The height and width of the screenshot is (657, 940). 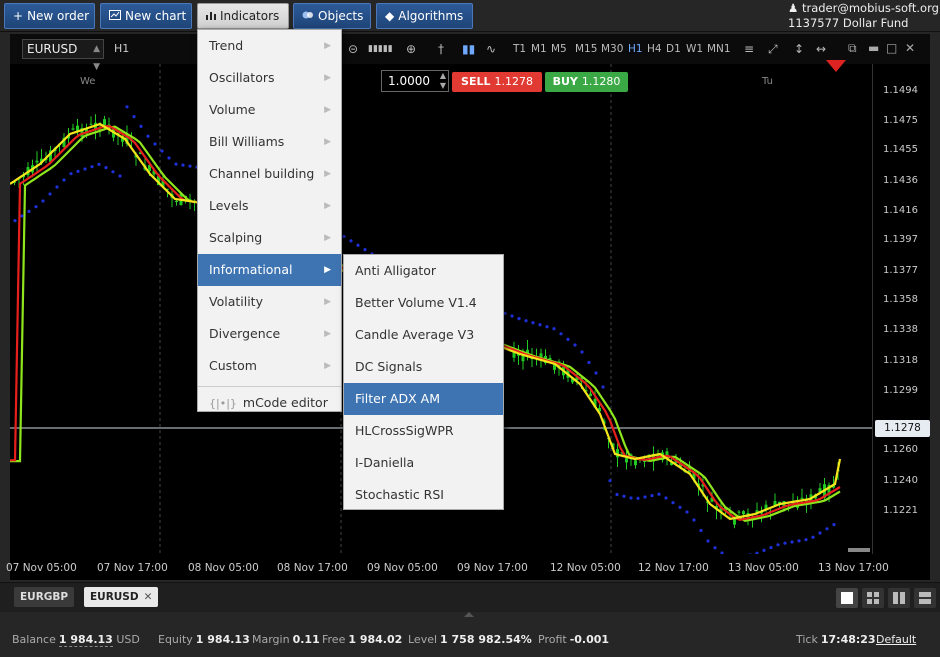 What do you see at coordinates (862, 23) in the screenshot?
I see `account-selector: 1137577 Dollar Fund` at bounding box center [862, 23].